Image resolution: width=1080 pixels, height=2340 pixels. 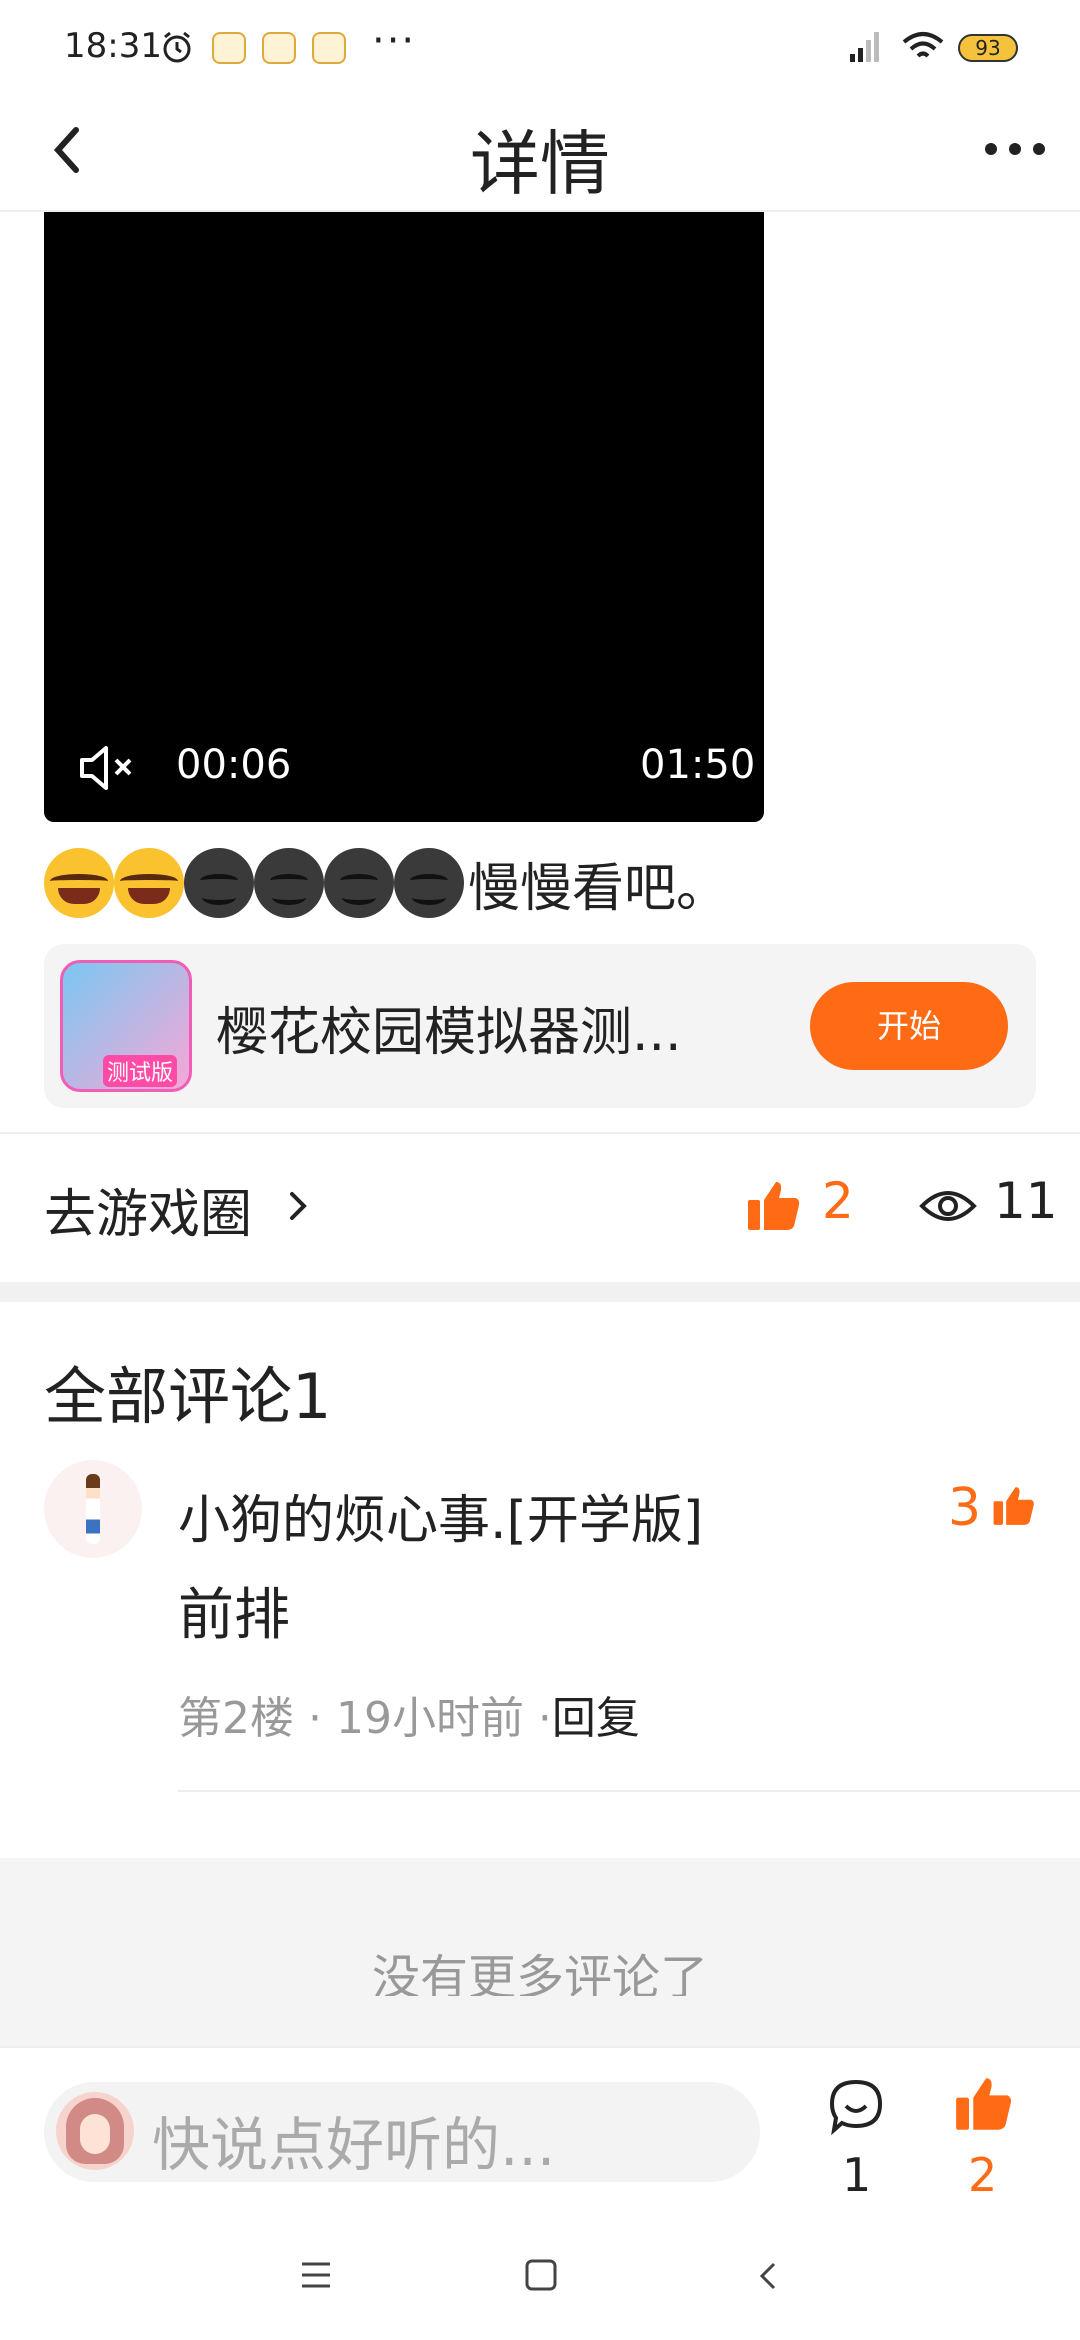 What do you see at coordinates (394, 41) in the screenshot?
I see `more-notifications-icon: ···` at bounding box center [394, 41].